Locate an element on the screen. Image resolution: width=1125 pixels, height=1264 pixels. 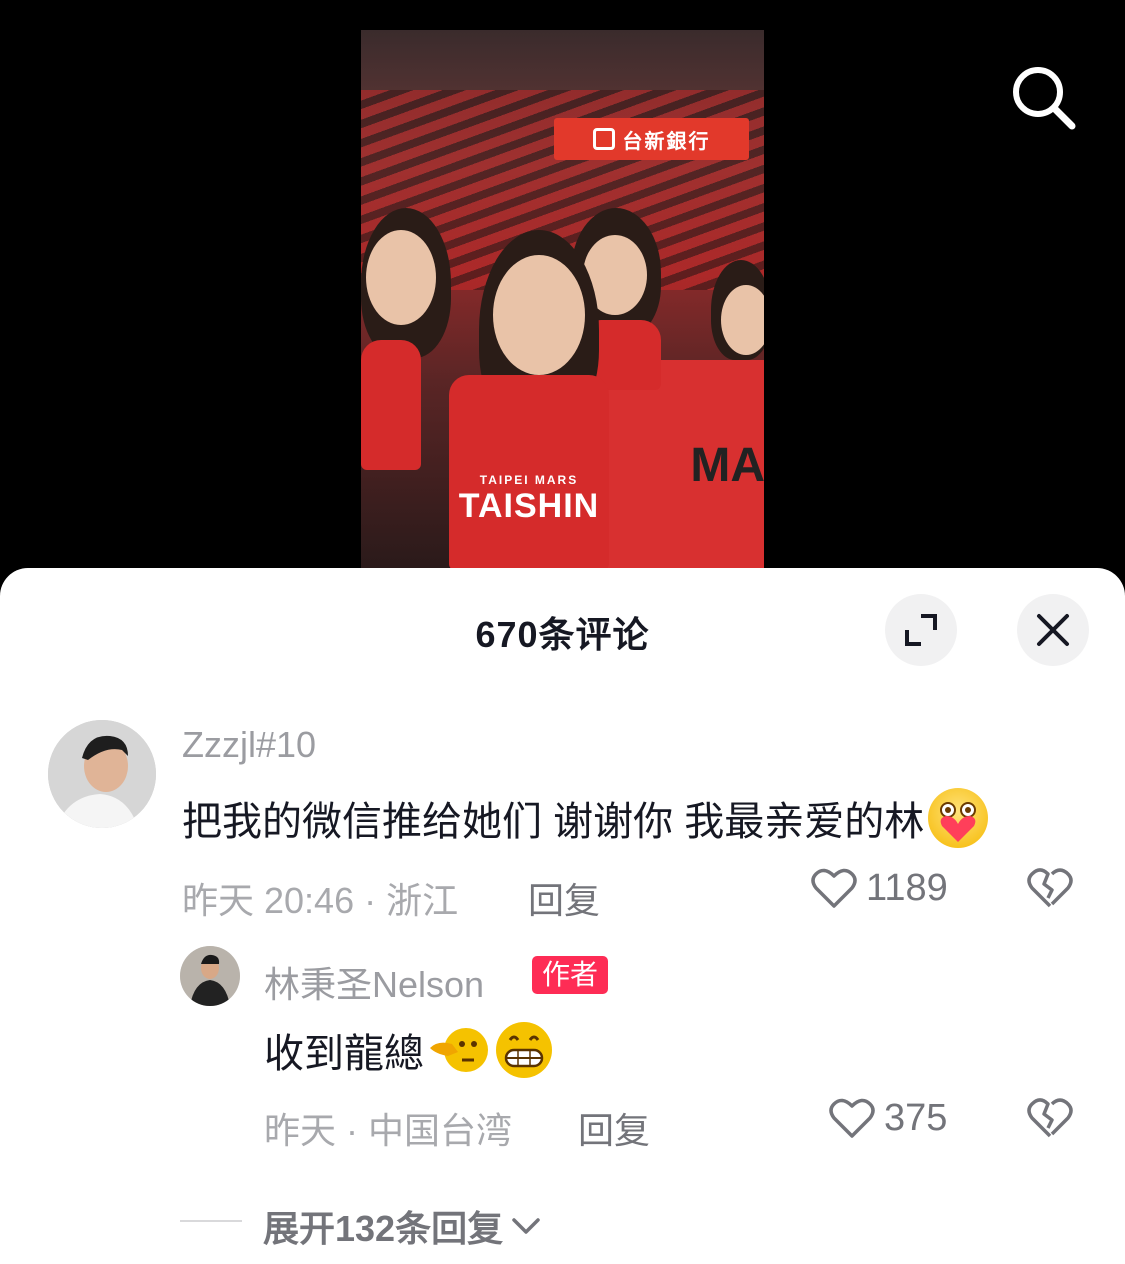
close-icon is located at coordinates (1053, 630).